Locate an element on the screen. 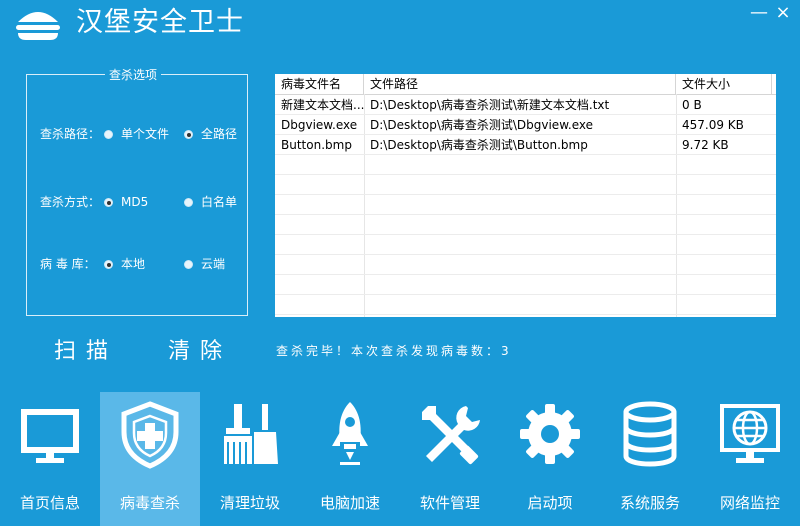  radio-single-file: 单个文件 is located at coordinates (136, 134).